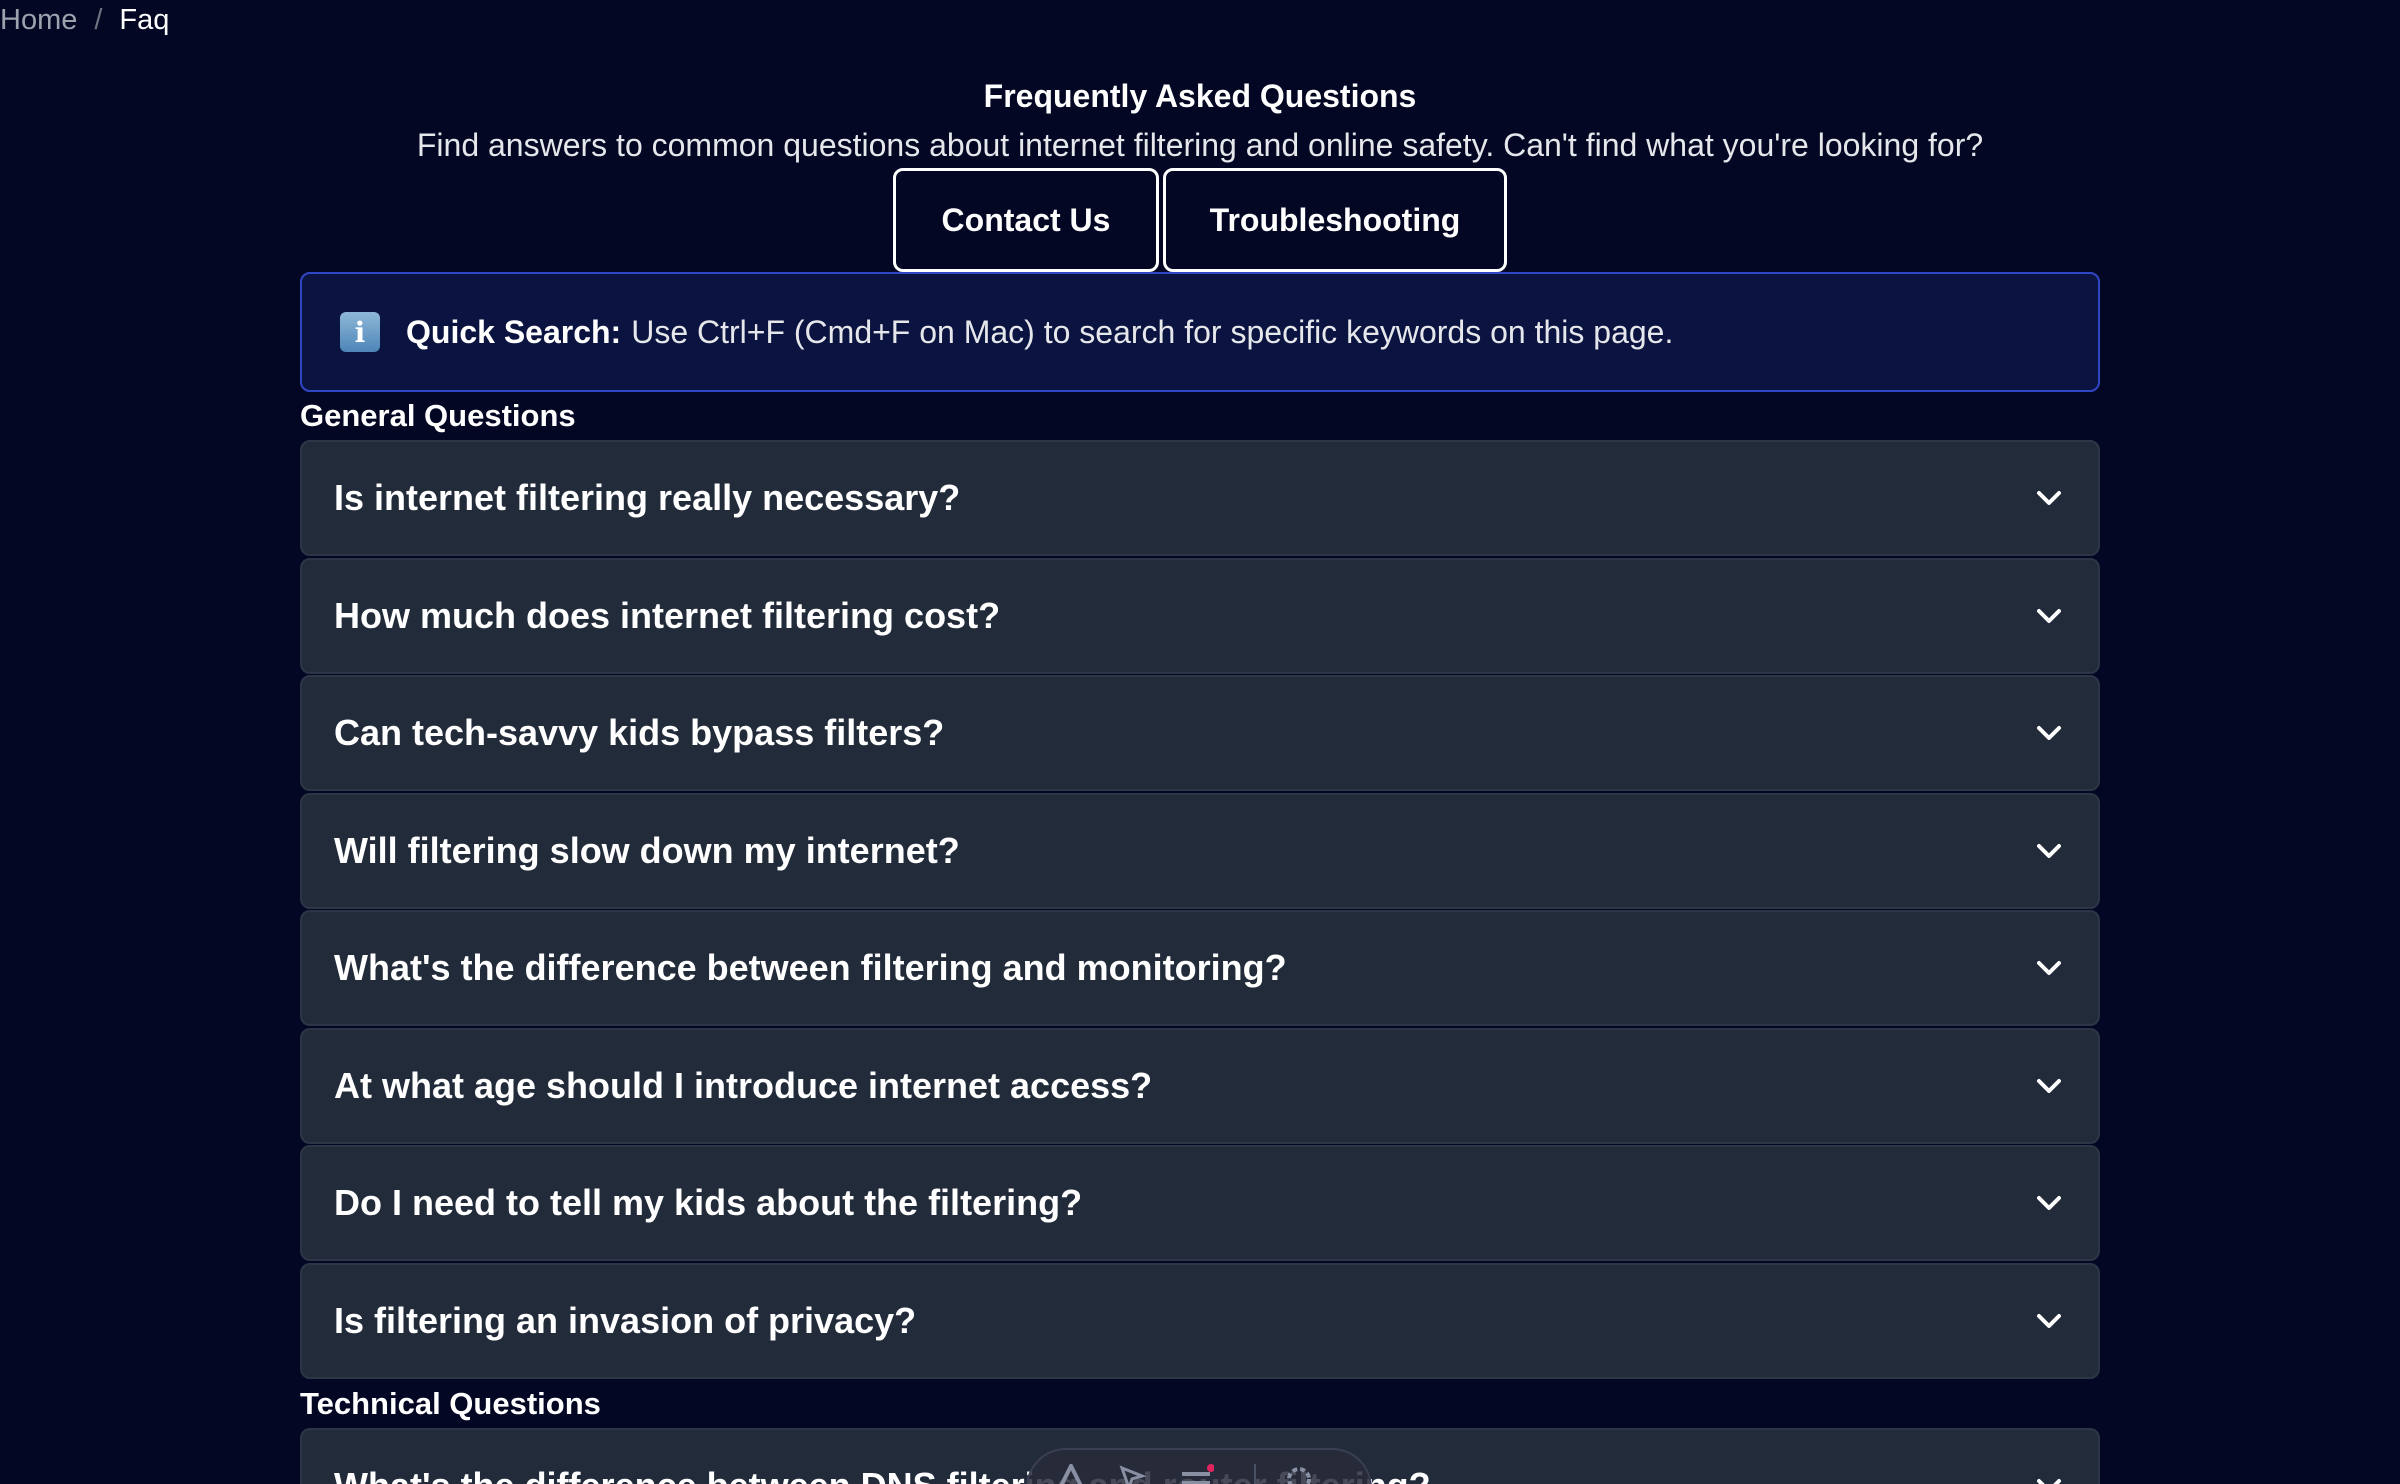 The height and width of the screenshot is (1484, 2400). Describe the element at coordinates (360, 332) in the screenshot. I see `info-icon: i` at that location.